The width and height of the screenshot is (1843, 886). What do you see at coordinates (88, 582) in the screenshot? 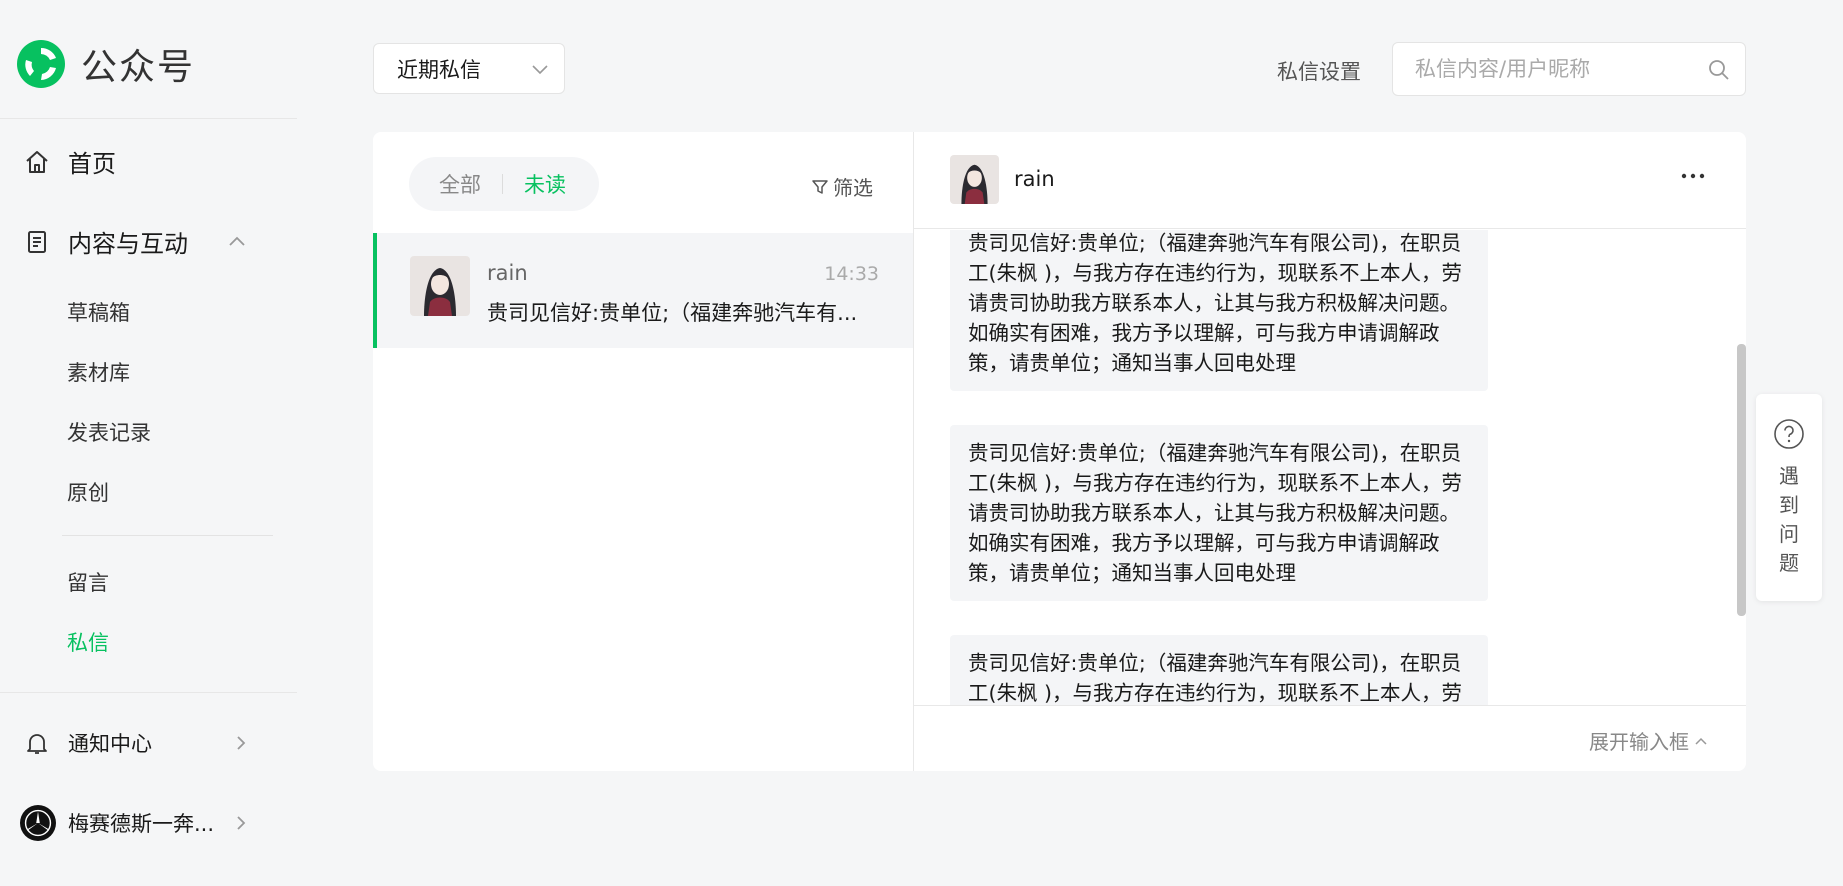
I see `sidebar-item-comments: 留言` at bounding box center [88, 582].